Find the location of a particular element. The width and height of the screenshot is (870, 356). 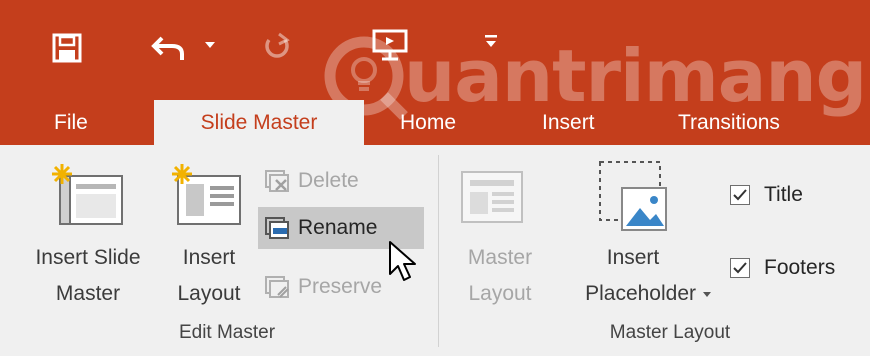

preserve-label: Preserve is located at coordinates (340, 286).